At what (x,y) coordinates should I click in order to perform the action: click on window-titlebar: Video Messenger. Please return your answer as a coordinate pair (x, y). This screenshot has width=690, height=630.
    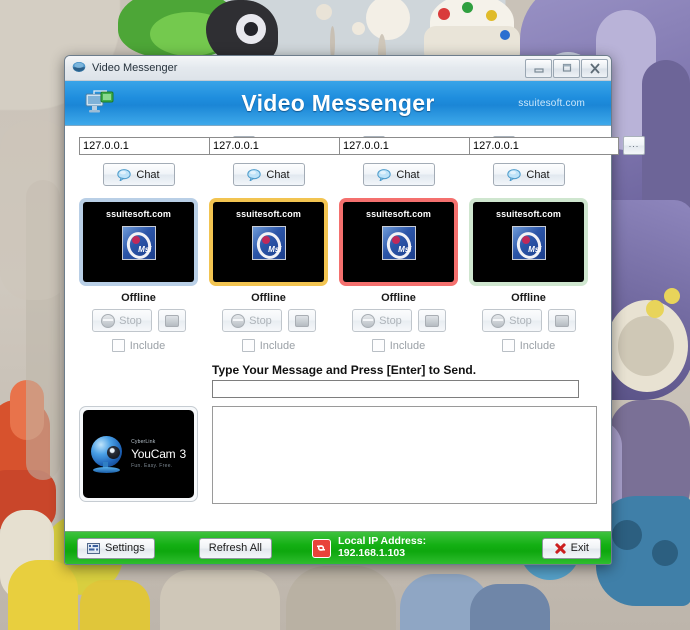
    Looking at the image, I should click on (338, 68).